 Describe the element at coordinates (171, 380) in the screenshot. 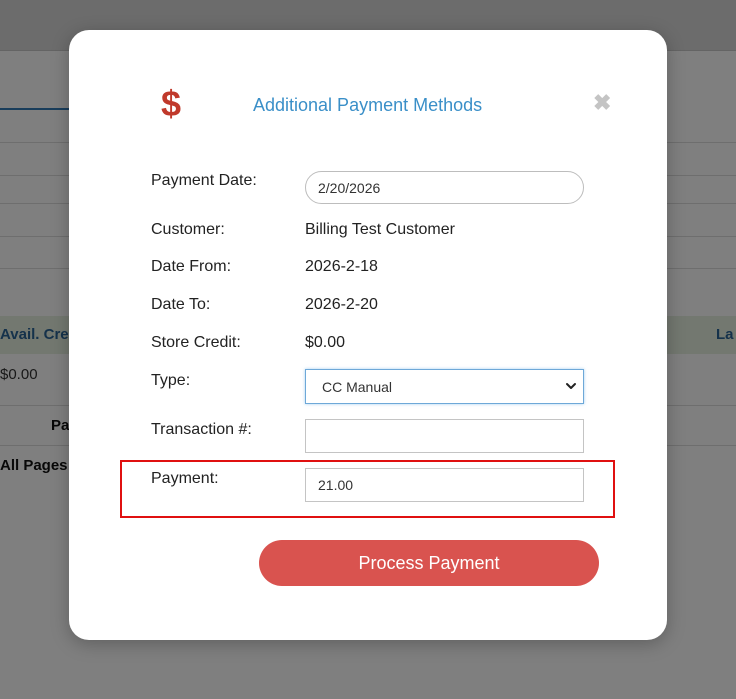

I see `type-label: Type:` at that location.